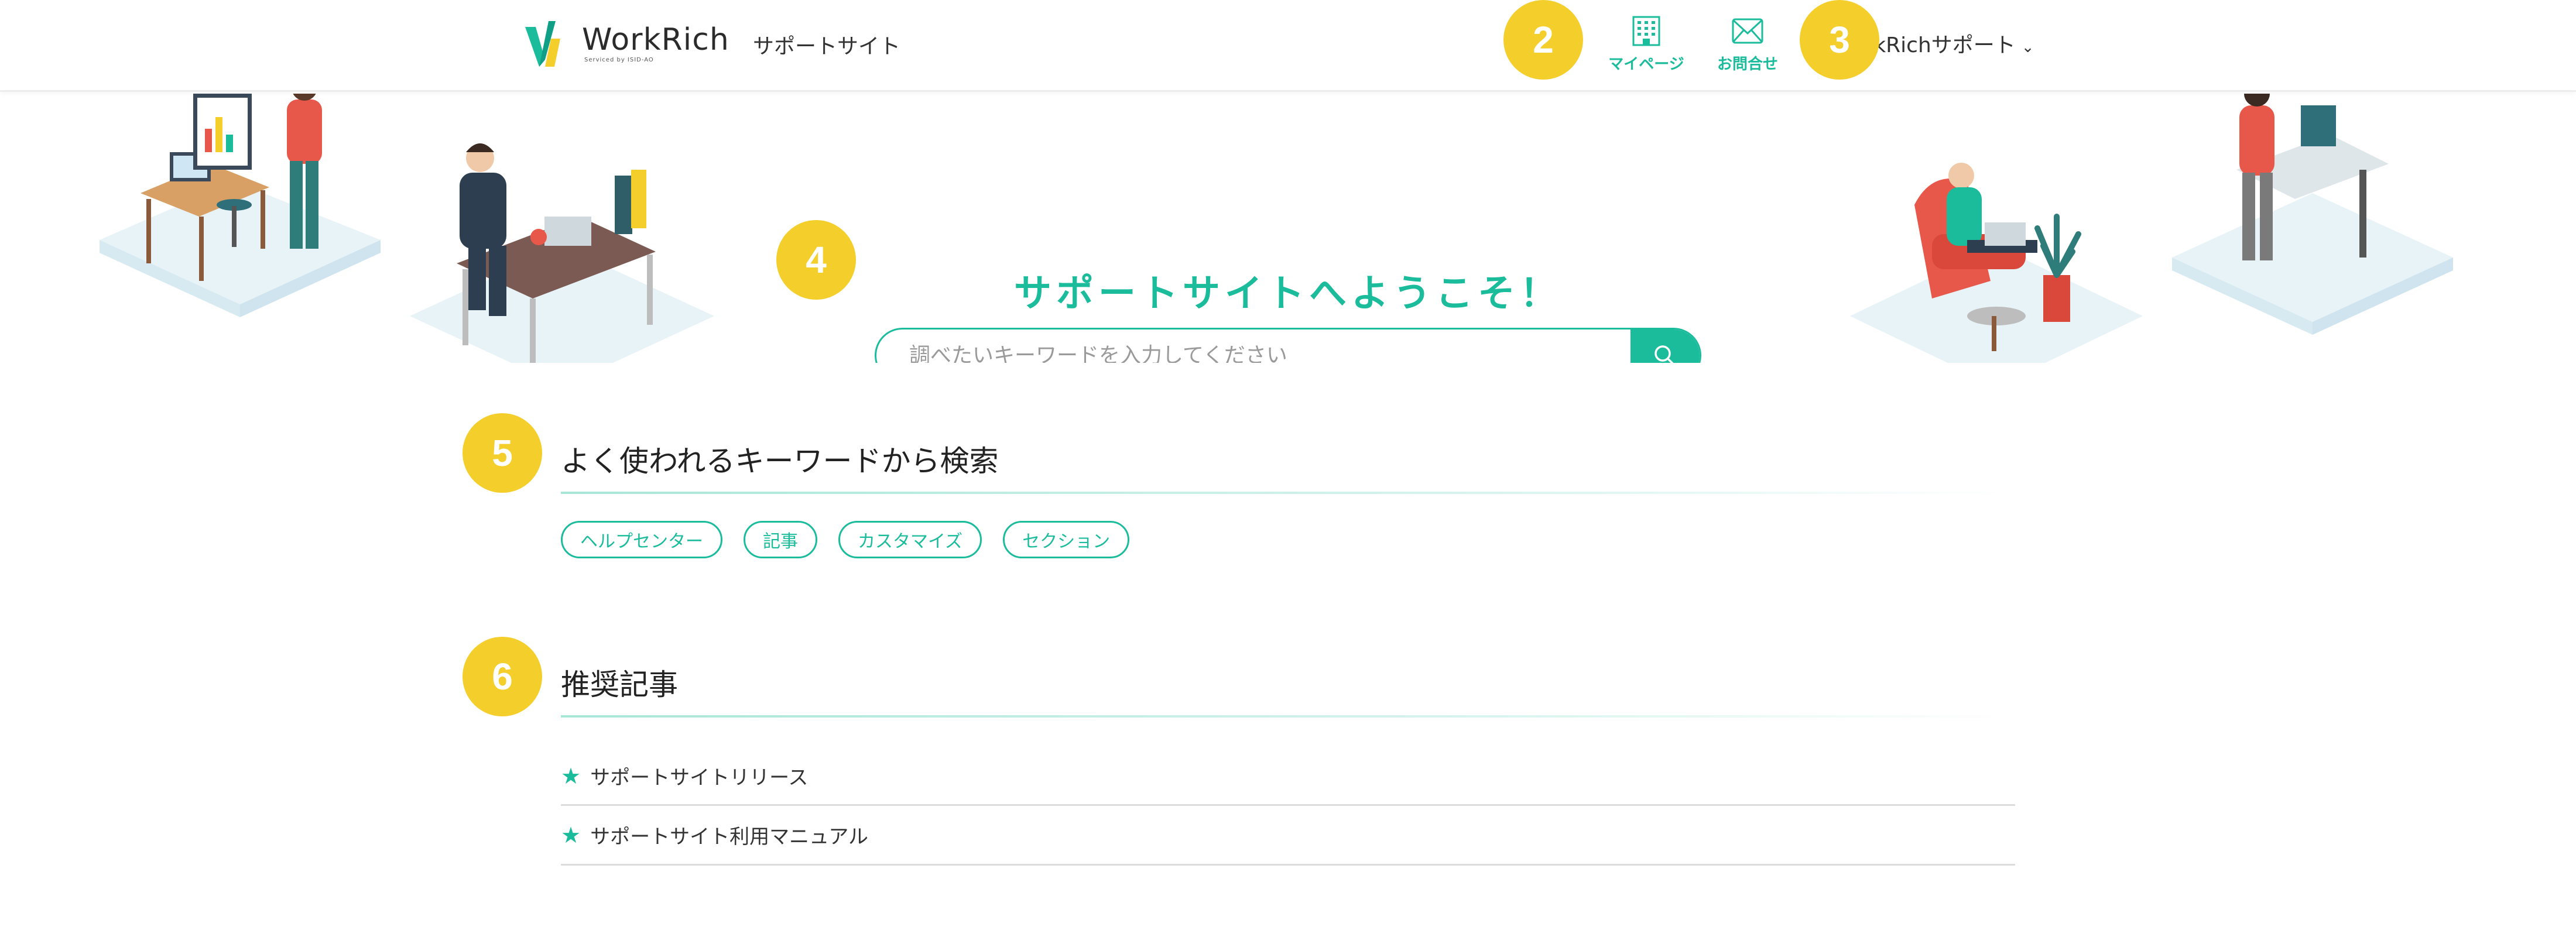 The height and width of the screenshot is (937, 2576). I want to click on recommended-article-list: ★ サポートサイトリリース ★ サポートサイト利用マニュアル, so click(1288, 807).